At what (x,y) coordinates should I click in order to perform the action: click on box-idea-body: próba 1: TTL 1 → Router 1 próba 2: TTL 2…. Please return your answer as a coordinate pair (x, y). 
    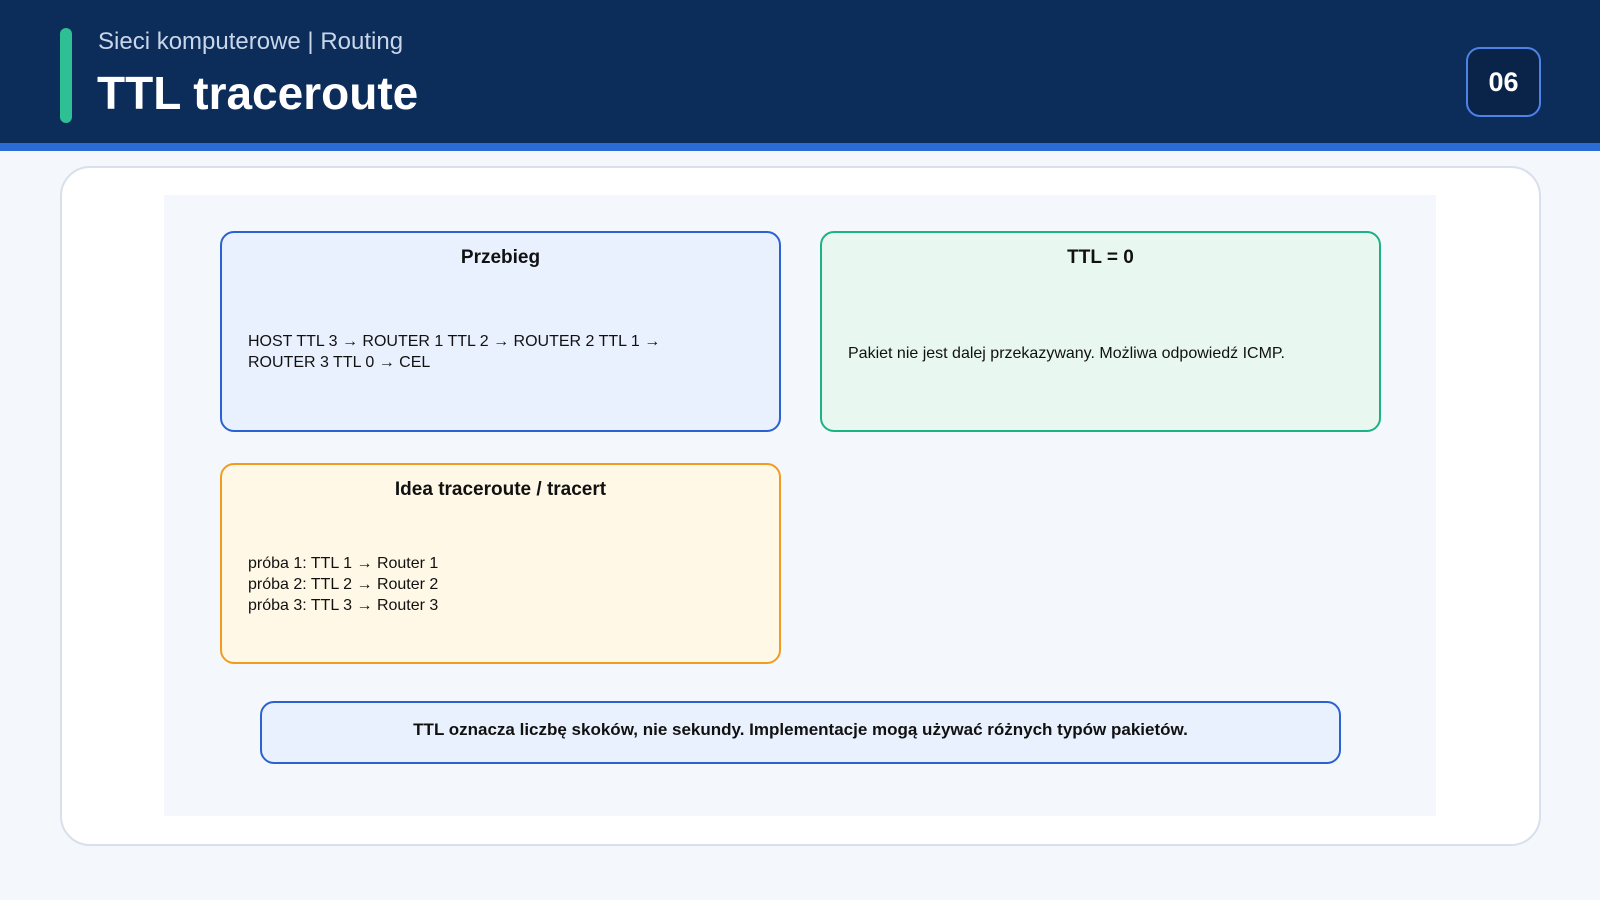
    Looking at the image, I should click on (503, 584).